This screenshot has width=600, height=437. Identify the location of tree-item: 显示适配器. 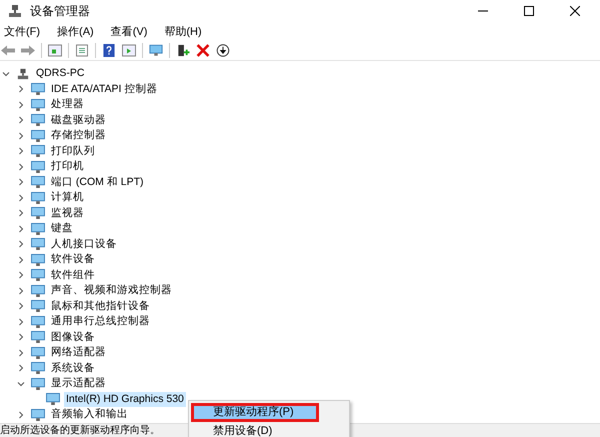
(78, 384).